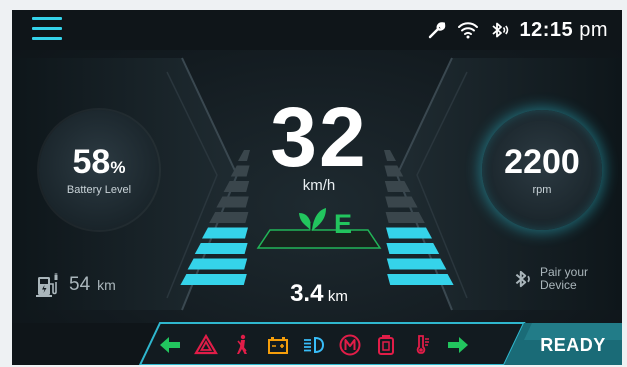 This screenshot has height=367, width=627. Describe the element at coordinates (422, 345) in the screenshot. I see `temperature-warning-icon` at that location.